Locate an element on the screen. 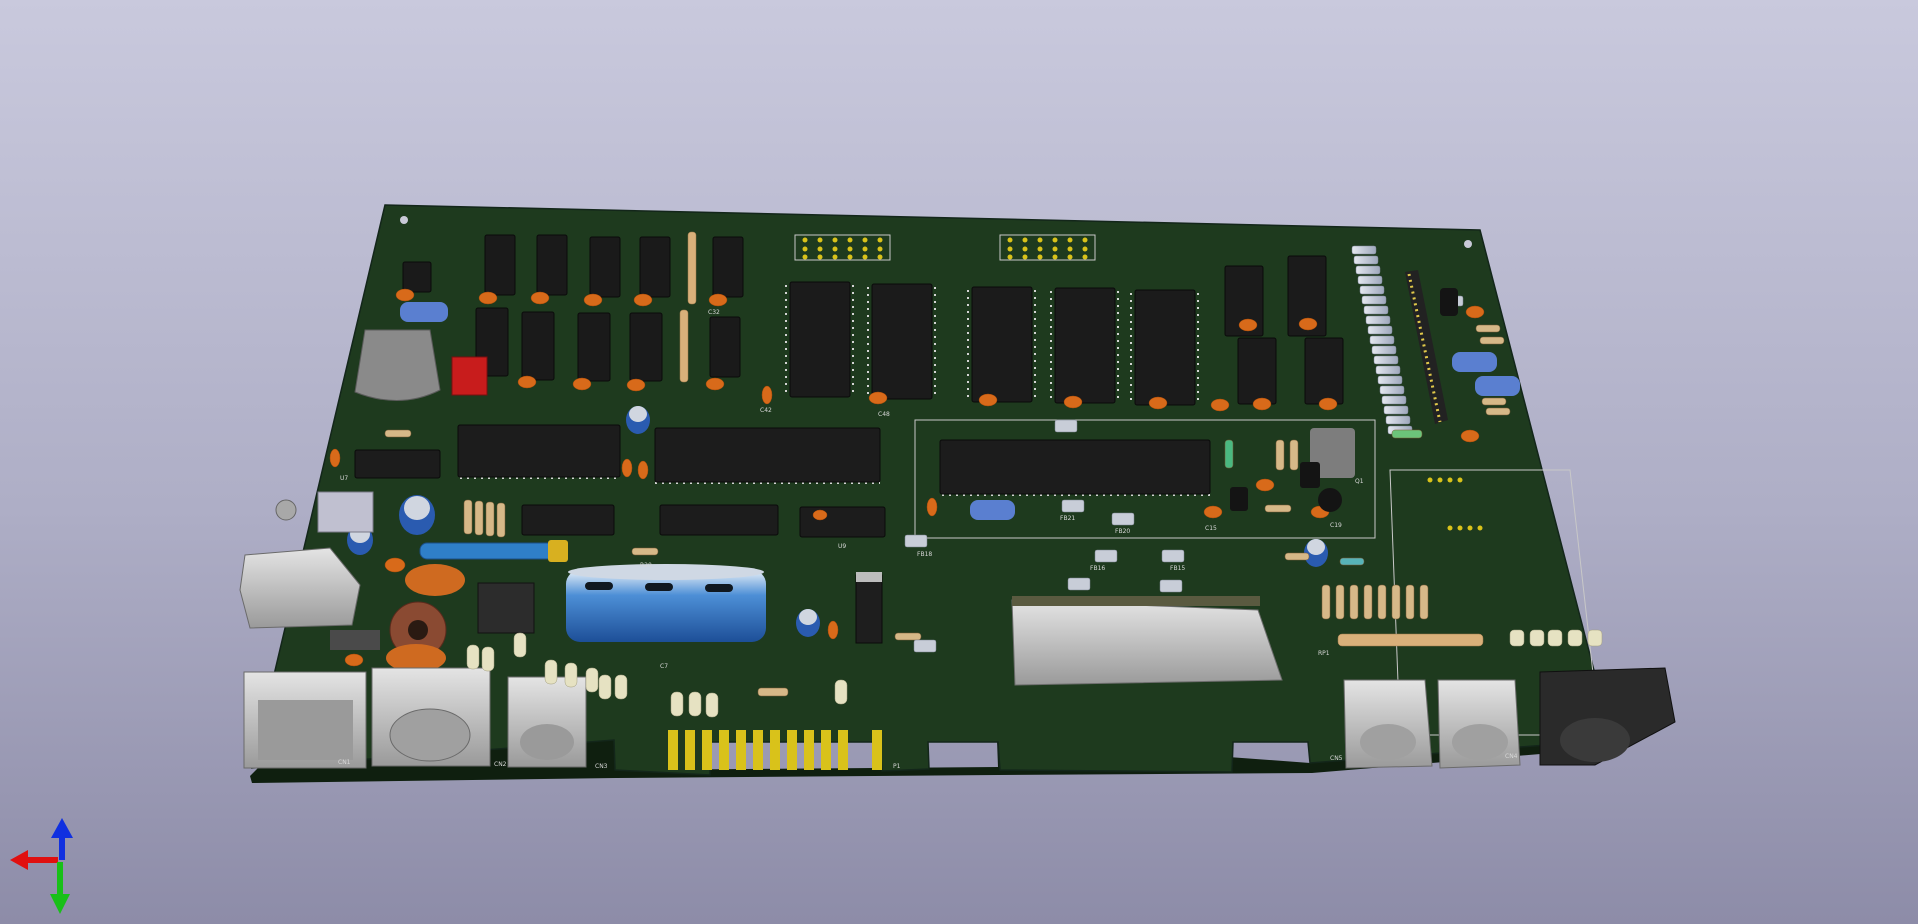 This screenshot has height=924, width=1918. toroid-core is located at coordinates (418, 630).